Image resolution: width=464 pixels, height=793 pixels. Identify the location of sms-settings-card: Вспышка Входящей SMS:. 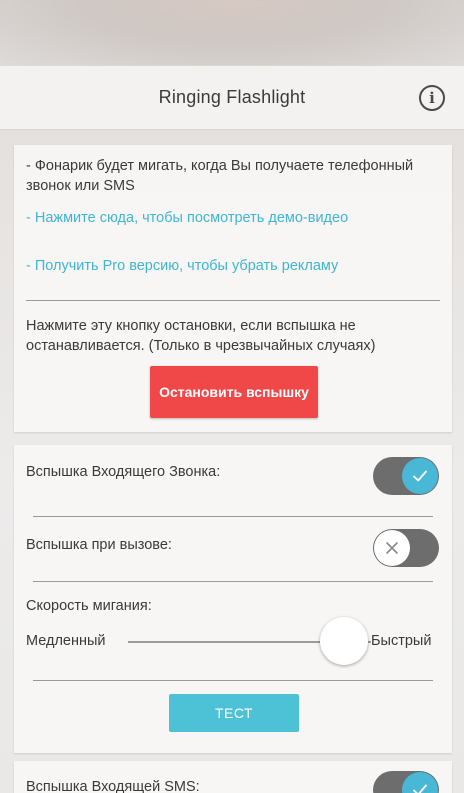
(233, 777).